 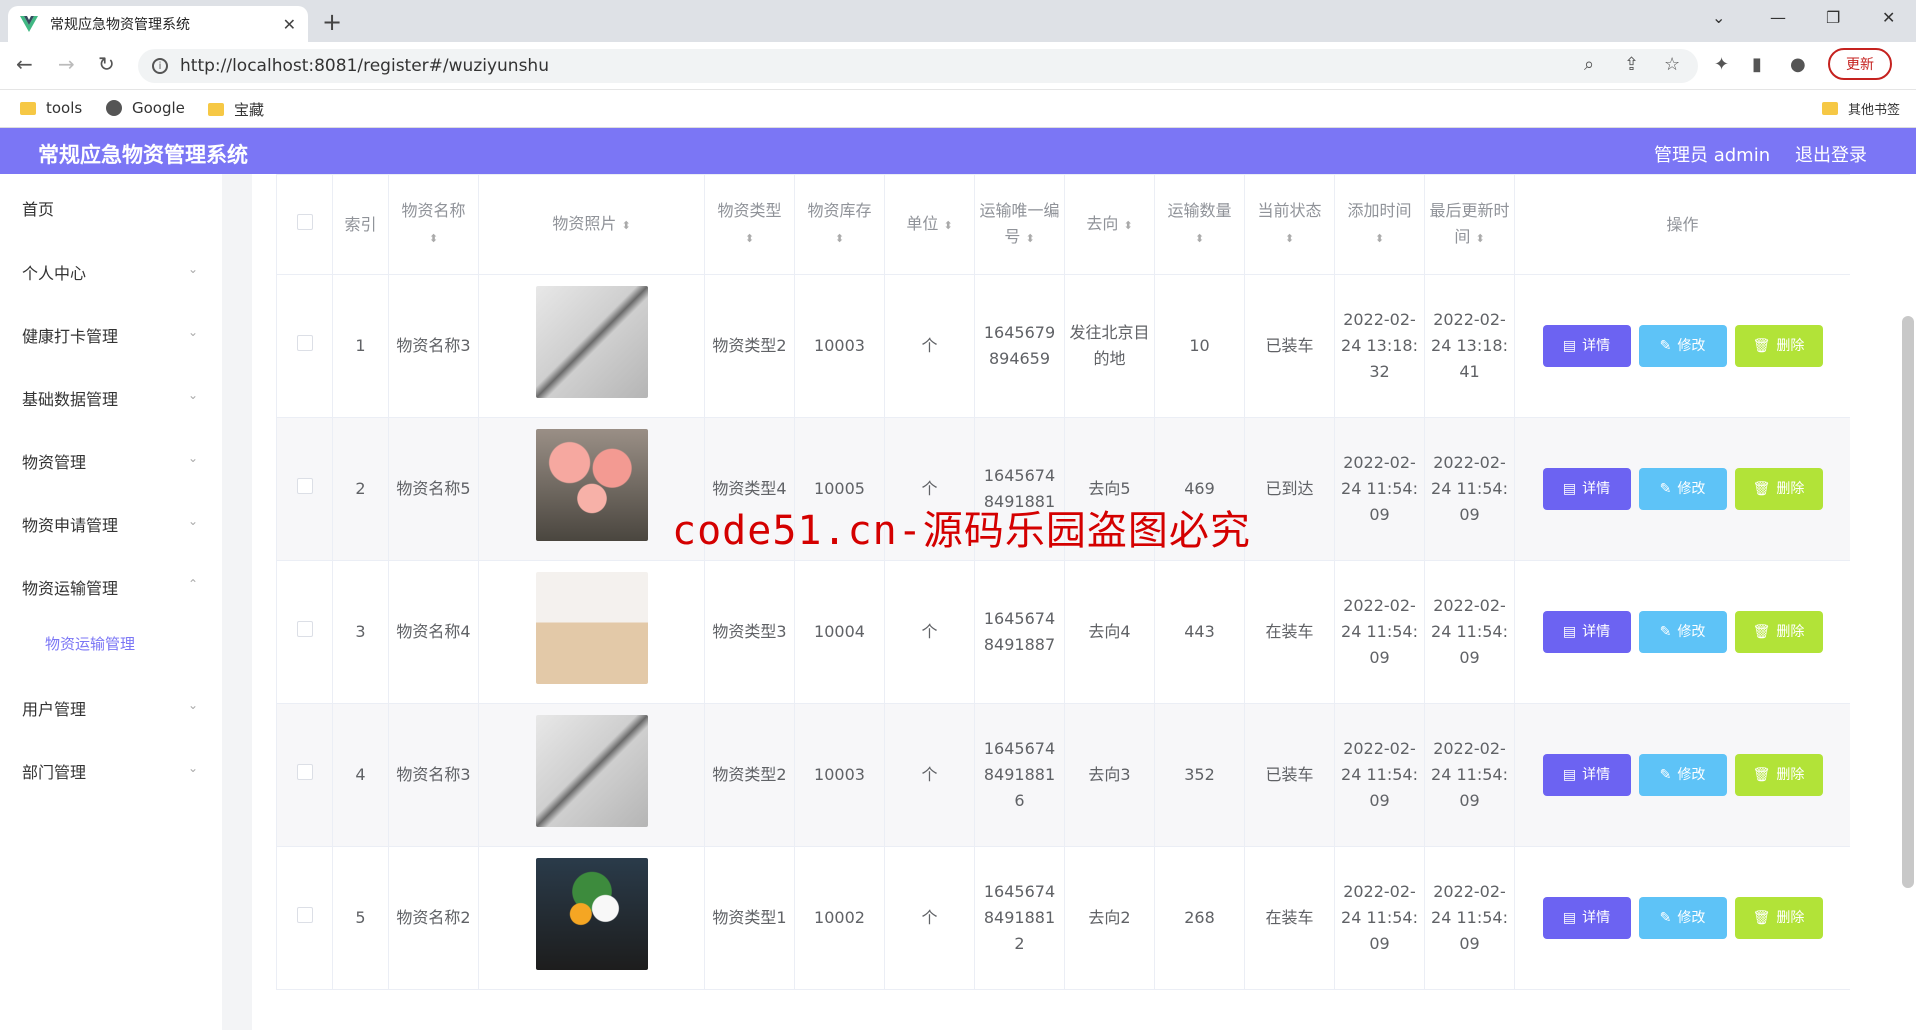 What do you see at coordinates (1199, 224) in the screenshot?
I see `column-header: 运输数量 ⬍` at bounding box center [1199, 224].